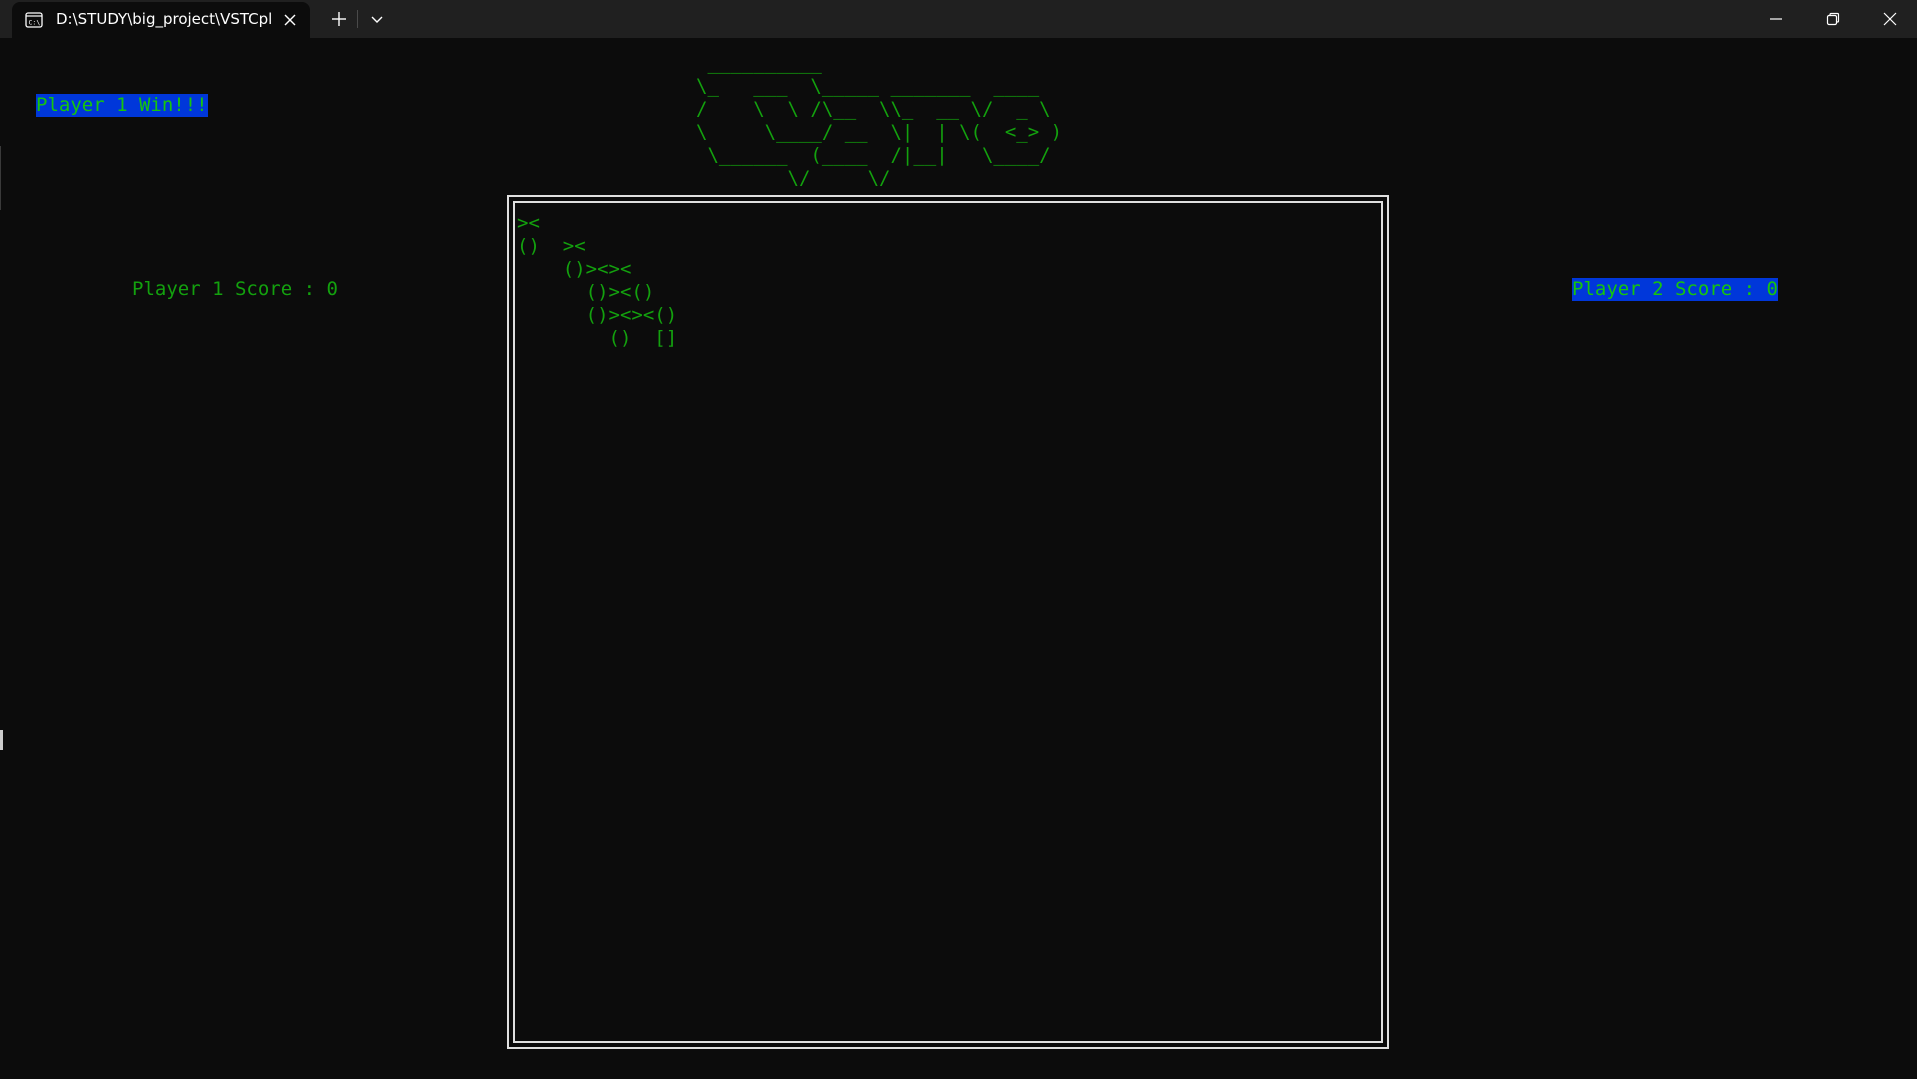 This screenshot has height=1079, width=1917. Describe the element at coordinates (597, 280) in the screenshot. I see `board-pieces: >< () >< ()><>< ()><() ()><><() () []` at that location.